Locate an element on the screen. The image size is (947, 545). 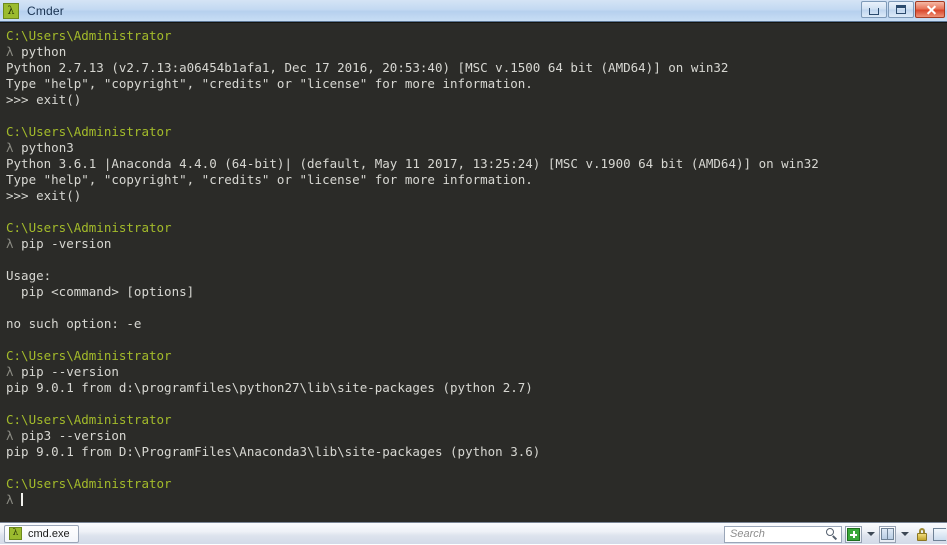
terminal-active-prompt: λ is located at coordinates (476, 500).